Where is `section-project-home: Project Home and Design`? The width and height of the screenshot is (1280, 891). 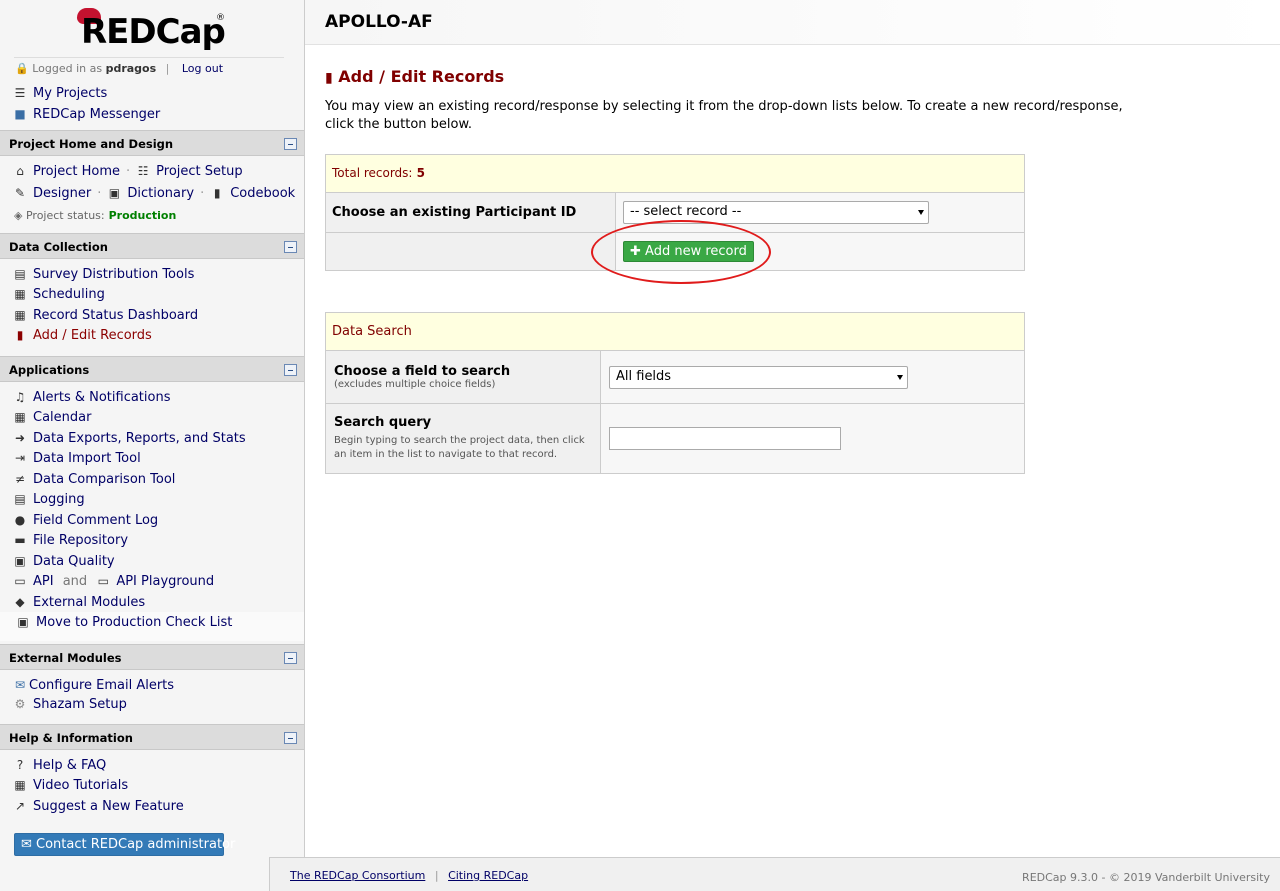
section-project-home: Project Home and Design is located at coordinates (152, 143).